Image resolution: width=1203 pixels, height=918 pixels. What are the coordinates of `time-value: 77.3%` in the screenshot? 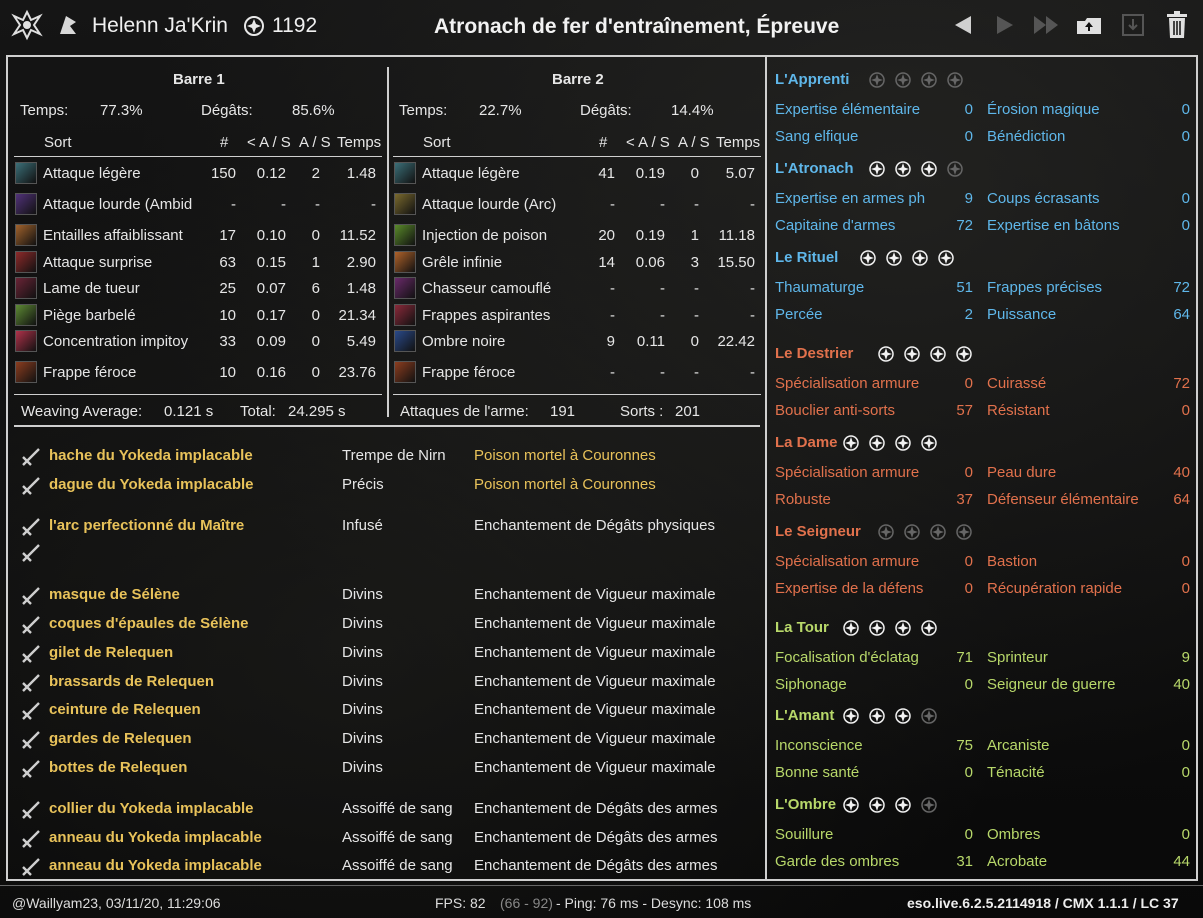 It's located at (121, 110).